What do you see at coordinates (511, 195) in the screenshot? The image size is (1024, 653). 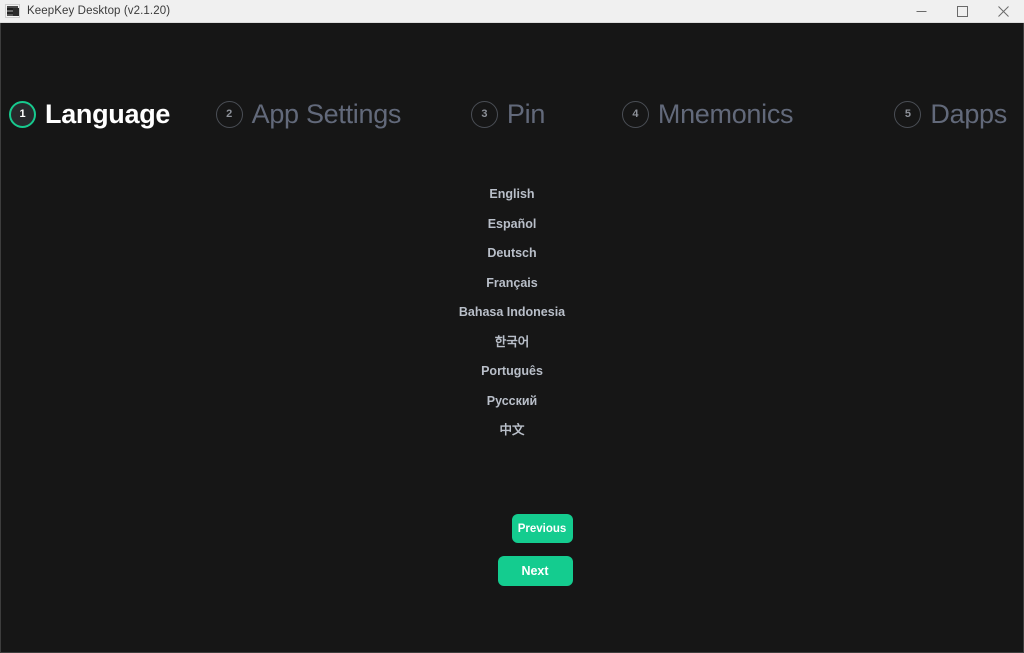 I see `language-option-english: English` at bounding box center [511, 195].